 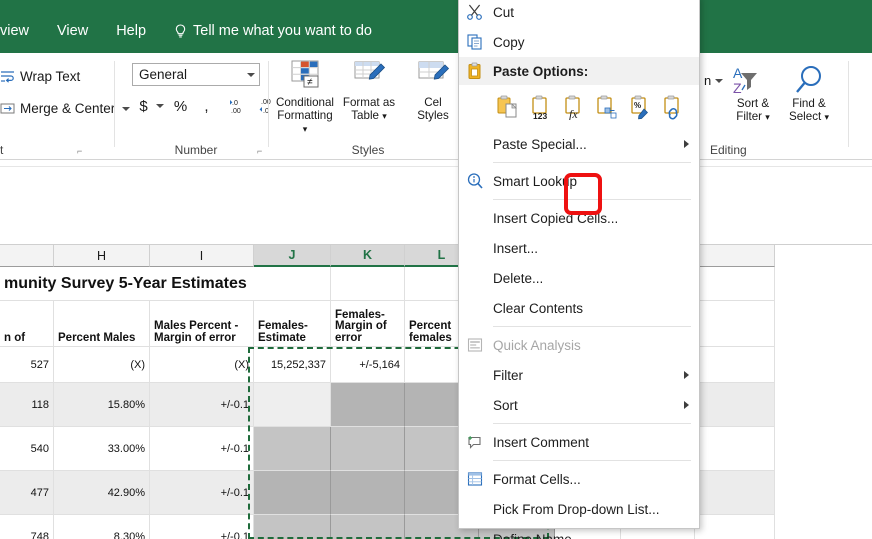 I want to click on number-format-select: General, so click(x=196, y=74).